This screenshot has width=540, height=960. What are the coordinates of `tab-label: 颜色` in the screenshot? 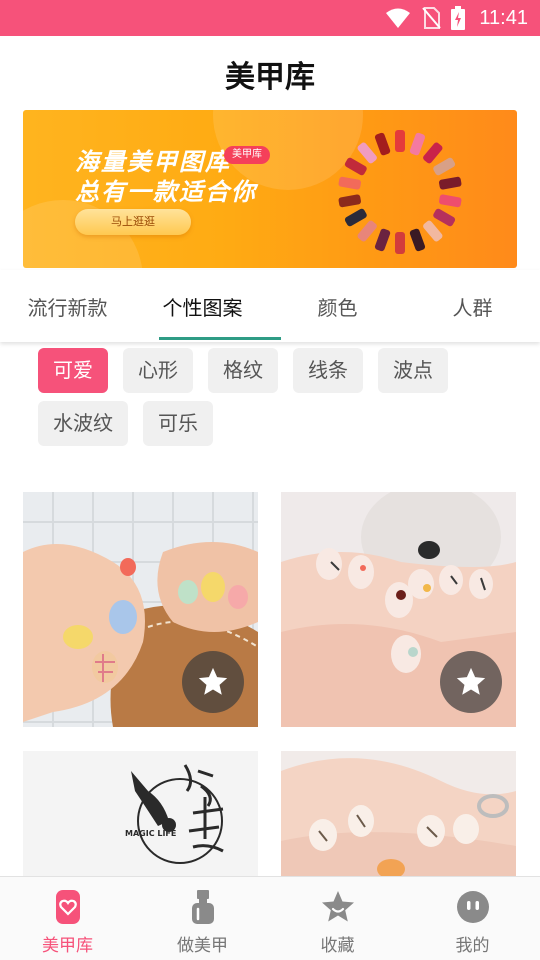 It's located at (337, 307).